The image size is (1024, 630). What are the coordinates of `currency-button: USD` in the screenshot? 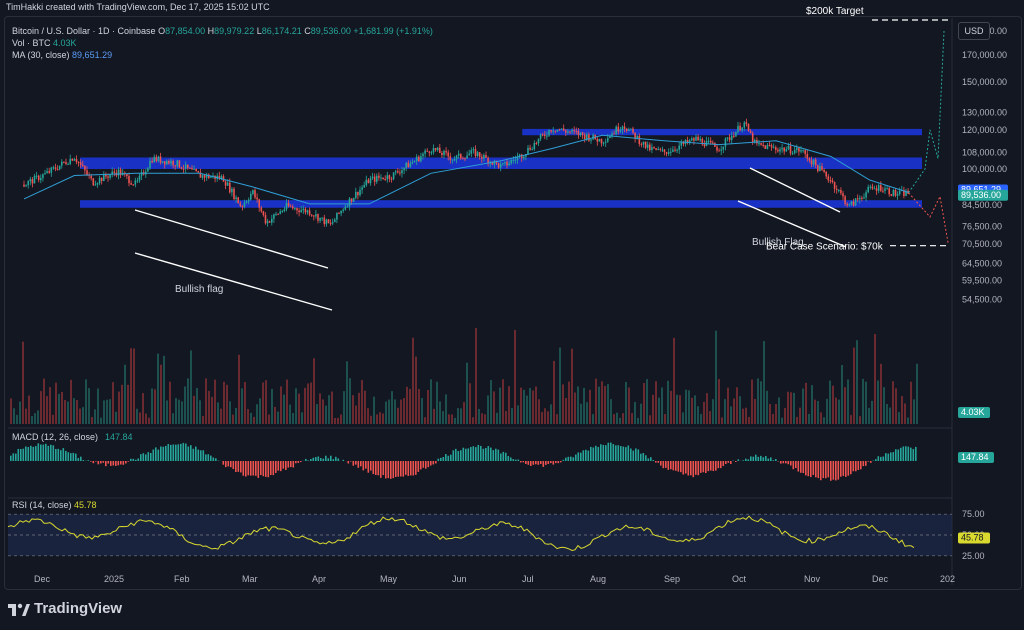 It's located at (974, 31).